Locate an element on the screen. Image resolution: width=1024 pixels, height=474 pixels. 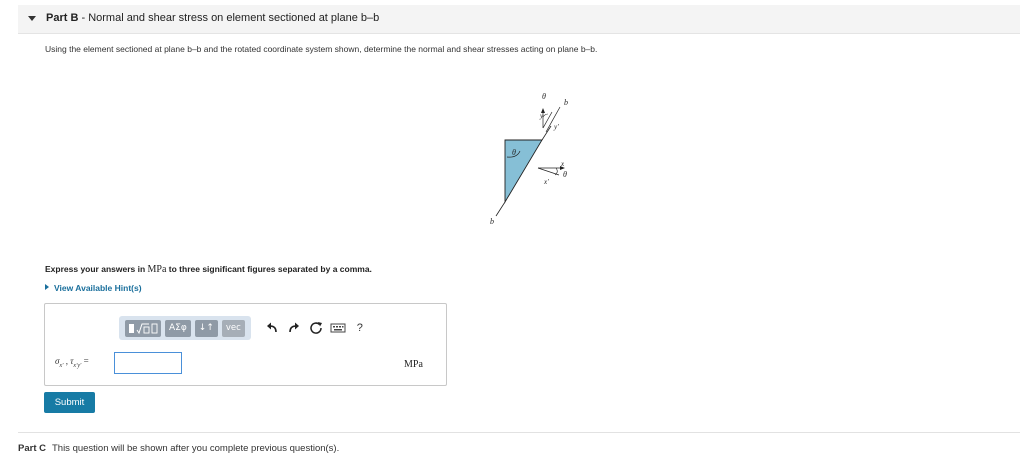
plane-b-line-bottom is located at coordinates (500, 209).